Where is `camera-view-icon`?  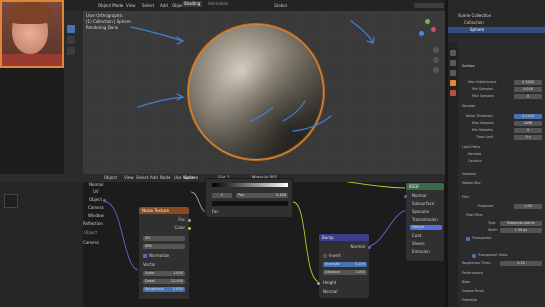
camera-view-icon is located at coordinates (436, 70).